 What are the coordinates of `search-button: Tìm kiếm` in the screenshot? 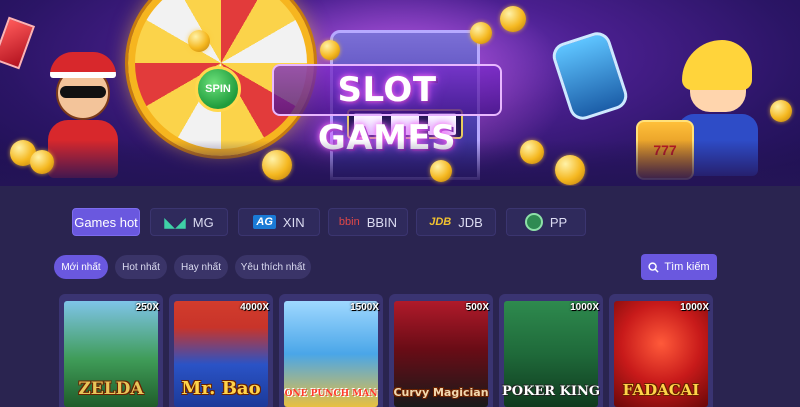 It's located at (679, 267).